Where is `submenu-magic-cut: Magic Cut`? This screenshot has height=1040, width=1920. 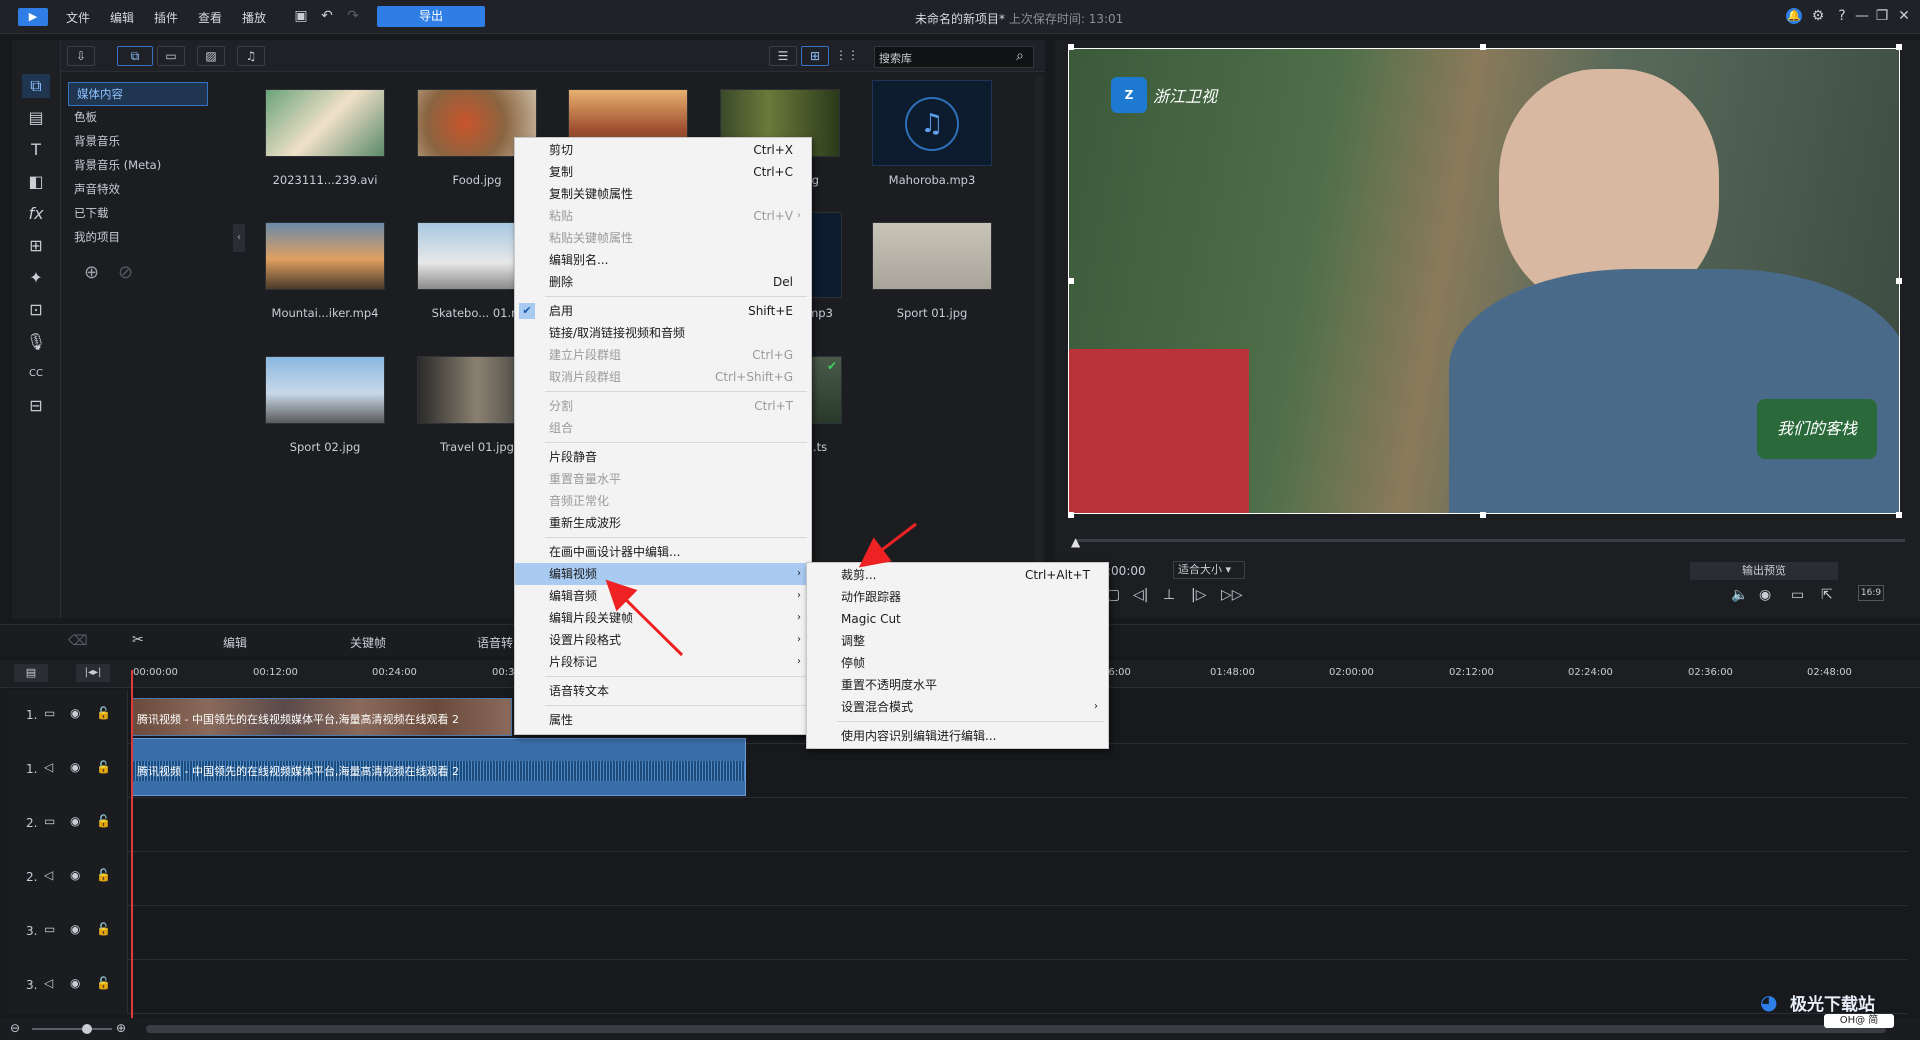
submenu-magic-cut: Magic Cut is located at coordinates (957, 619).